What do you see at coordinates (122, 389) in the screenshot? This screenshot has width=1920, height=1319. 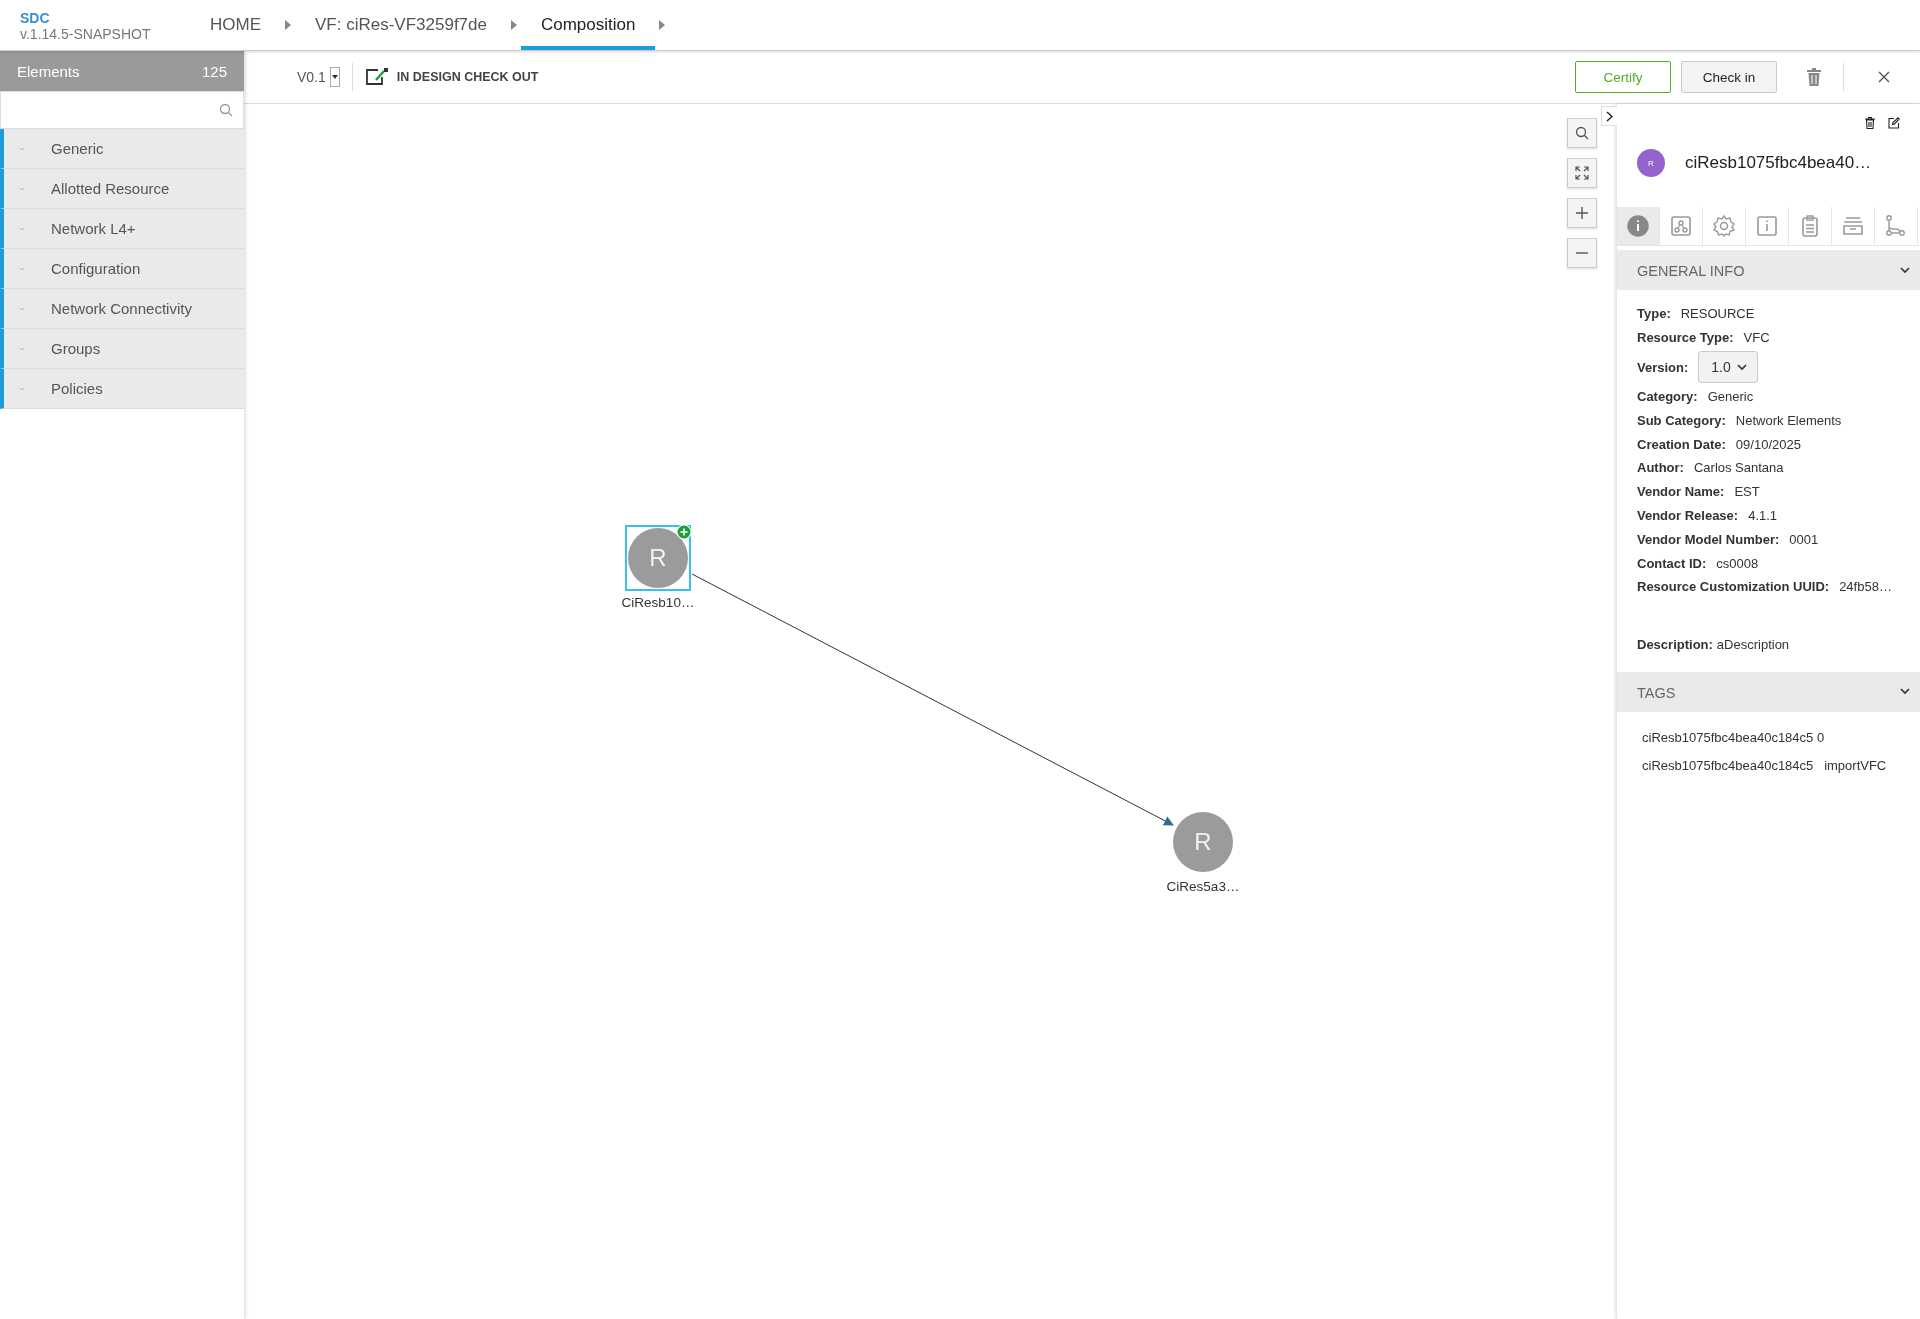 I see `category-item: Policies` at bounding box center [122, 389].